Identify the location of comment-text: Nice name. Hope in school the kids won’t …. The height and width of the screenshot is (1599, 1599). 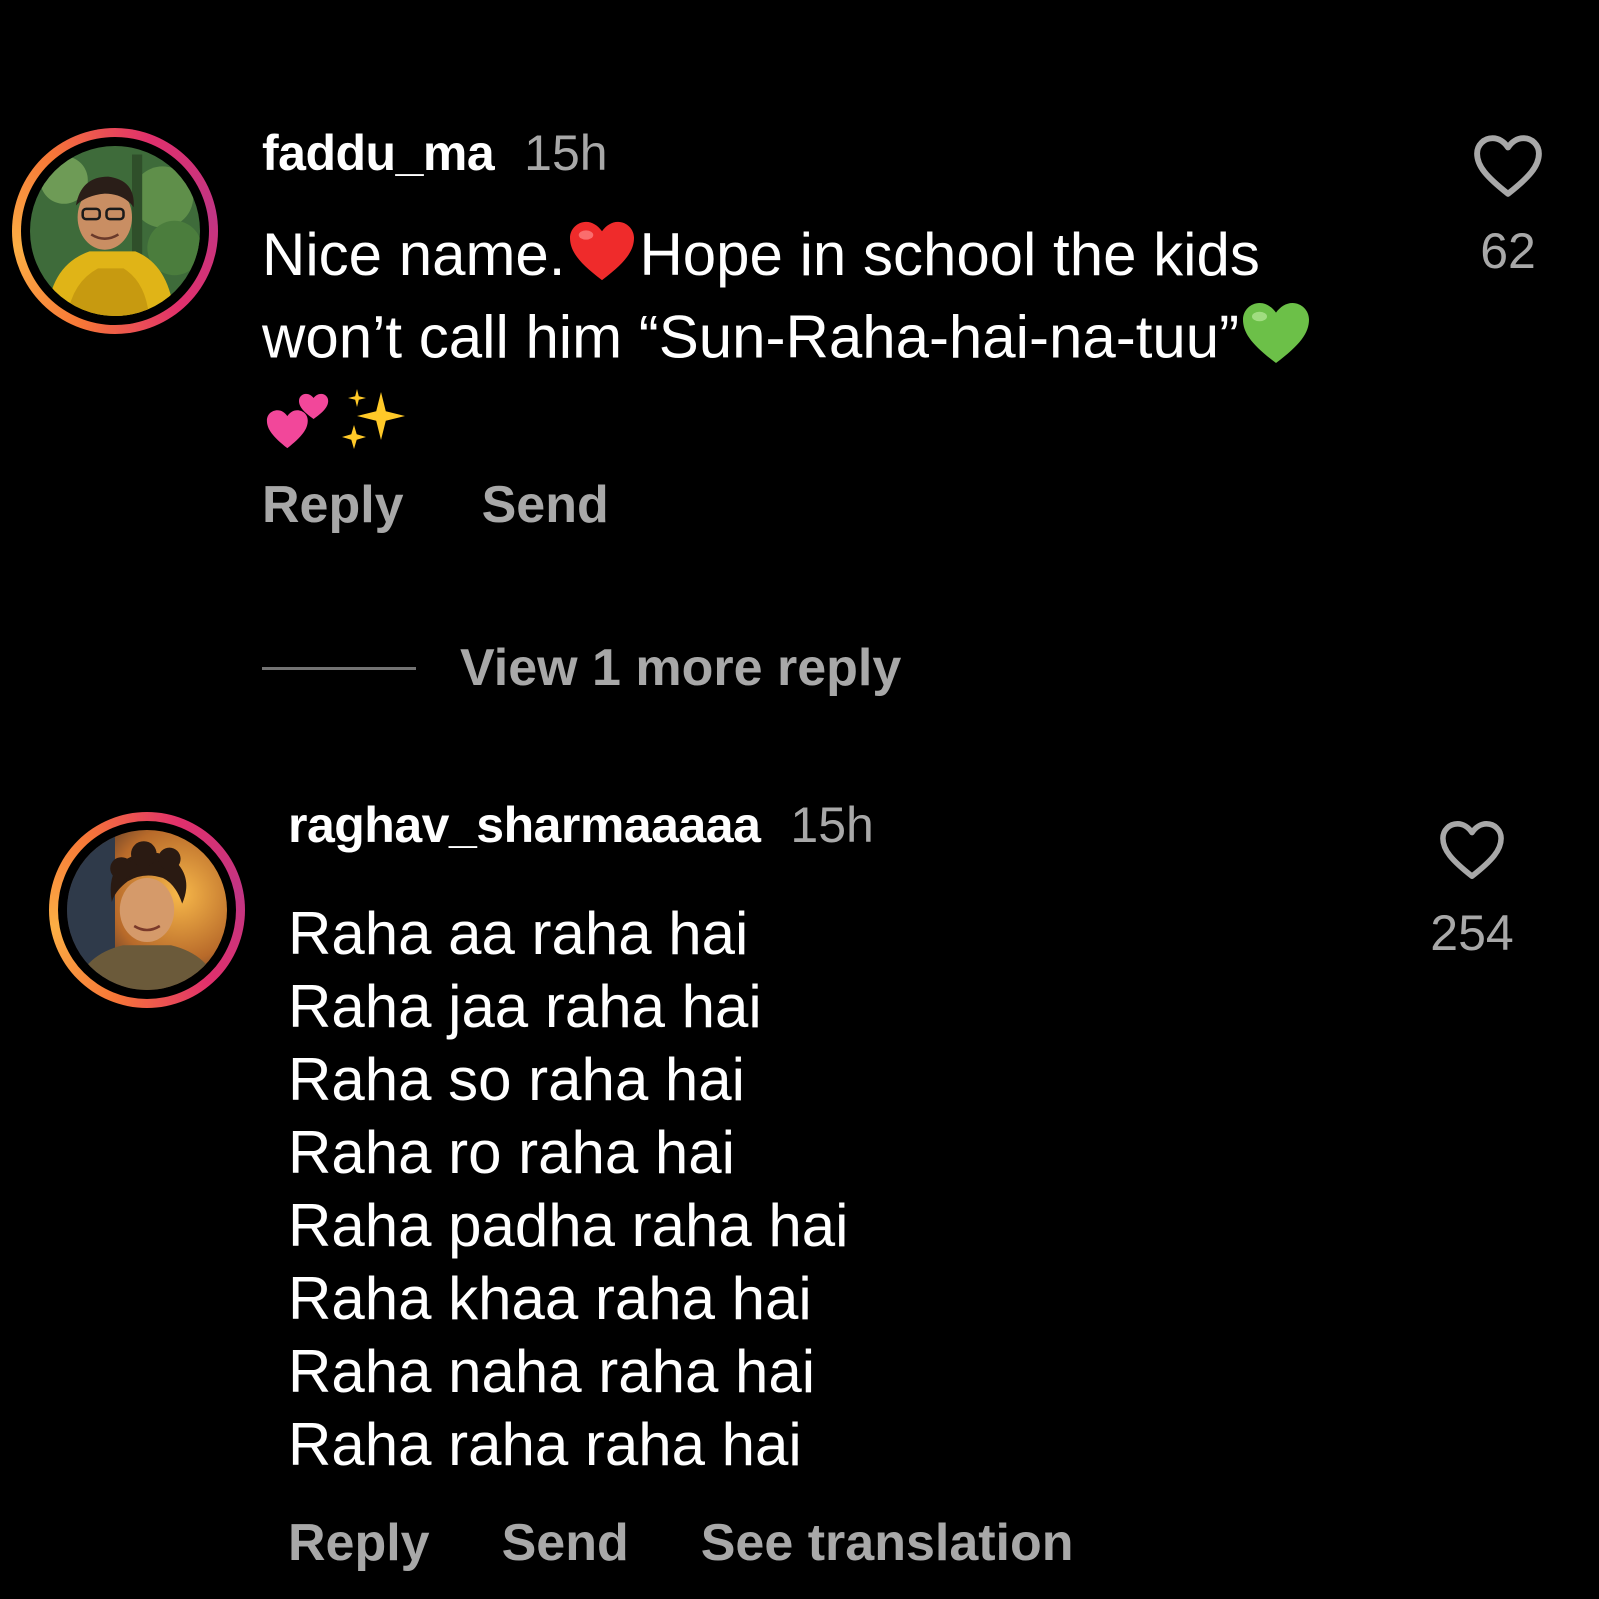
(787, 345).